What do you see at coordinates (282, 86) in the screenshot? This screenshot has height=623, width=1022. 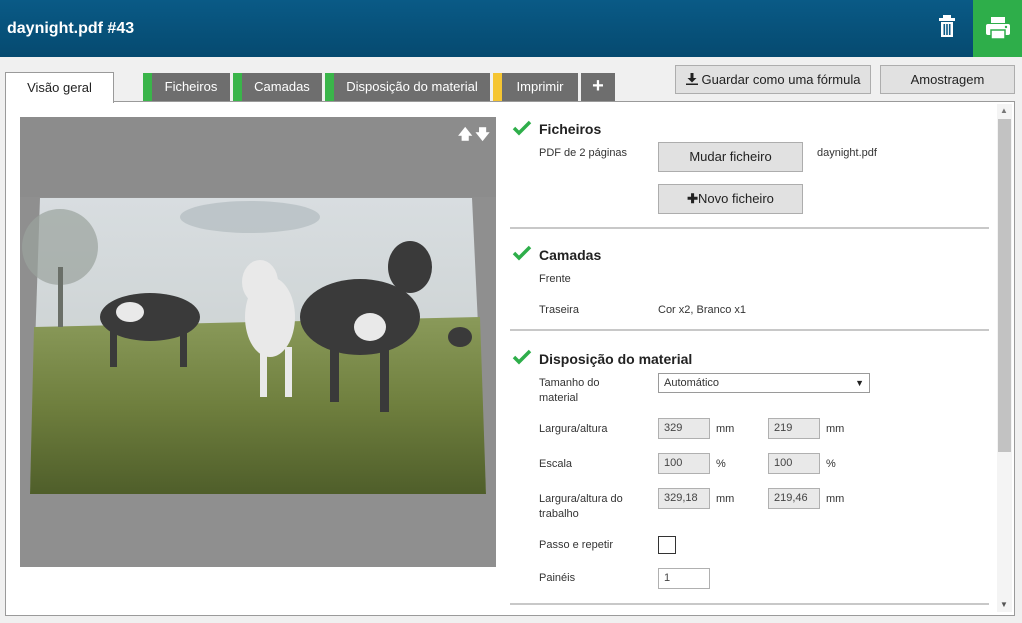 I see `tab-layers-label: Camadas` at bounding box center [282, 86].